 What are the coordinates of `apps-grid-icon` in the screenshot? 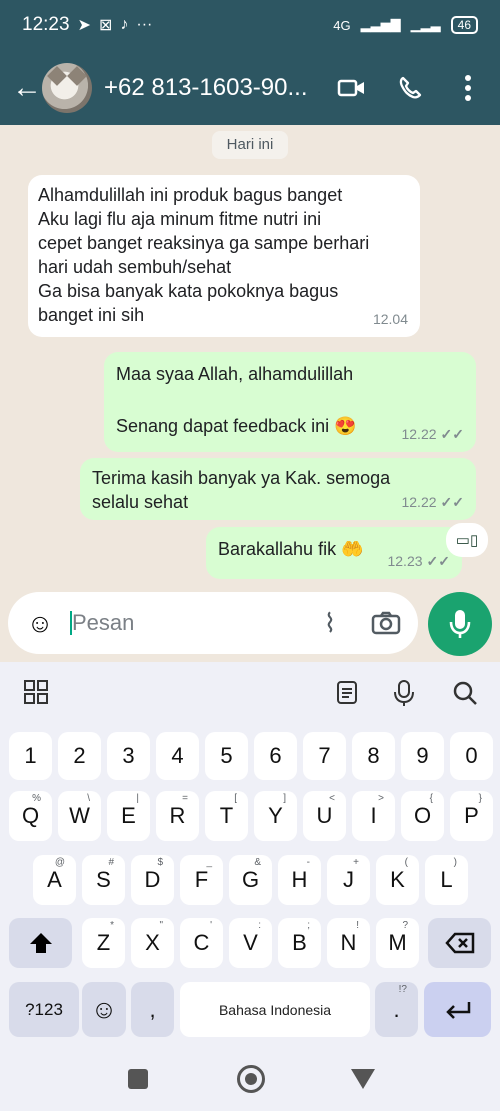 It's located at (36, 692).